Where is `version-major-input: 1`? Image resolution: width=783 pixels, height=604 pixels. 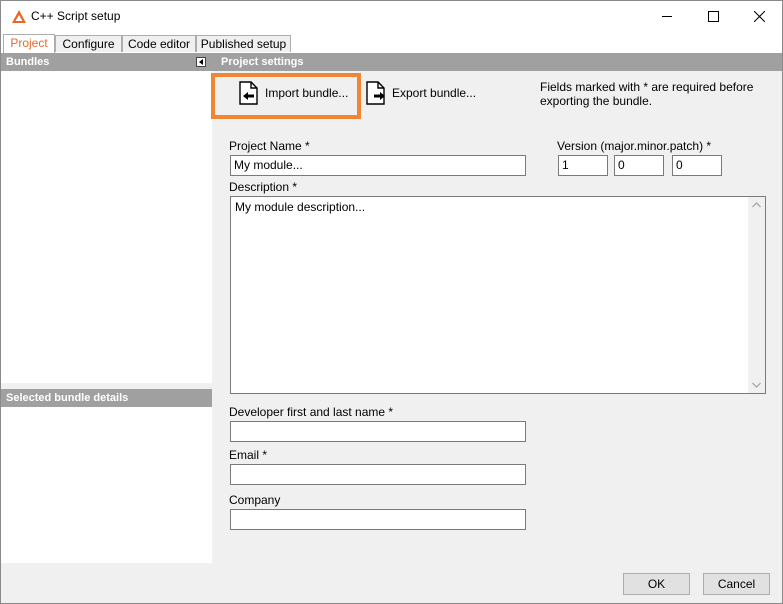
version-major-input: 1 is located at coordinates (583, 165).